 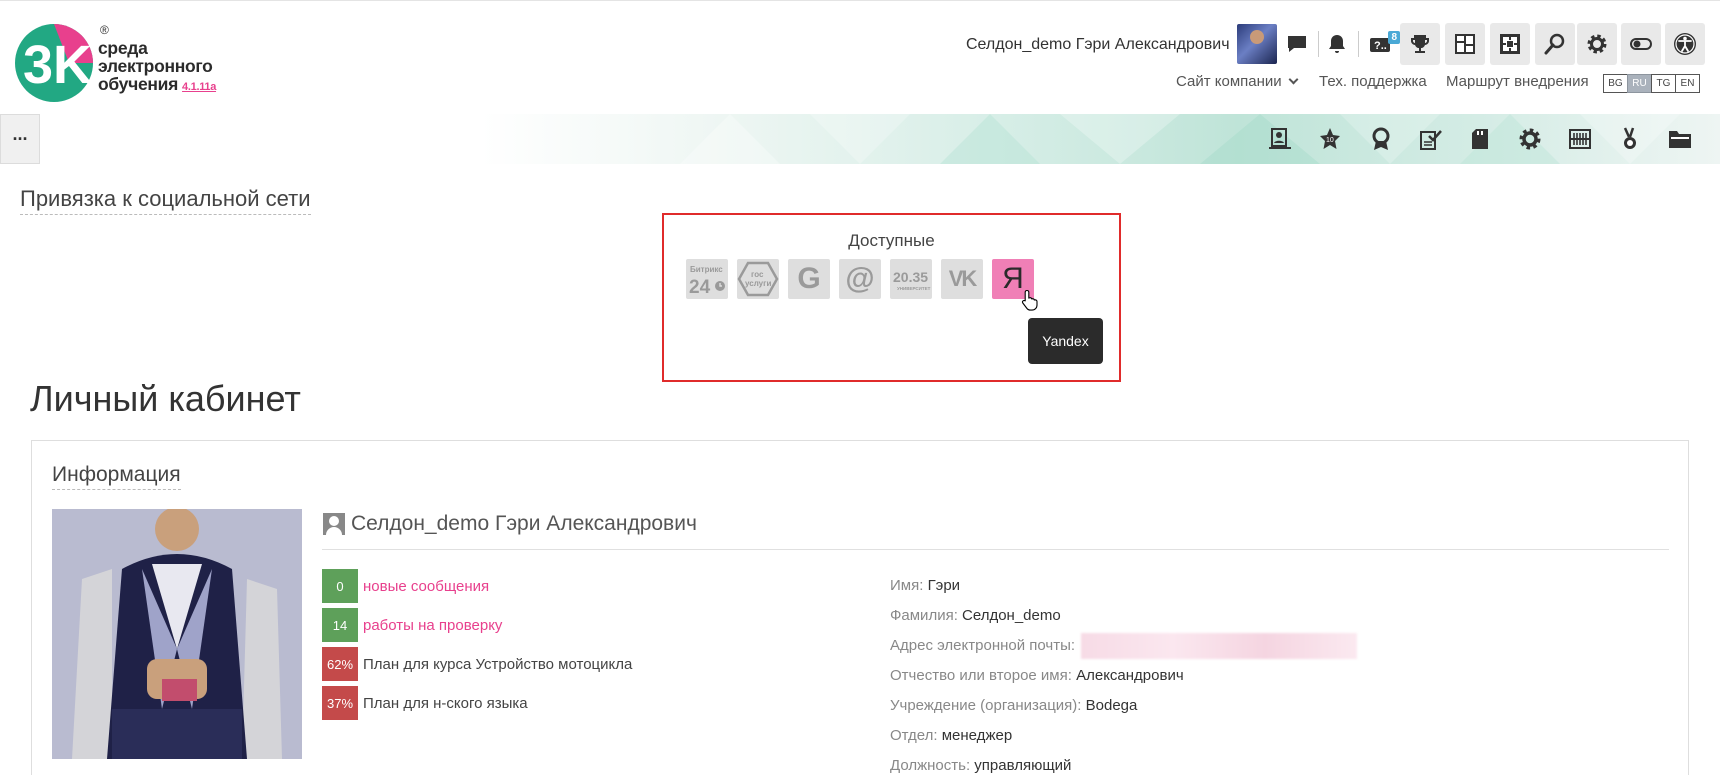 What do you see at coordinates (20, 139) in the screenshot?
I see `menu-button: ···` at bounding box center [20, 139].